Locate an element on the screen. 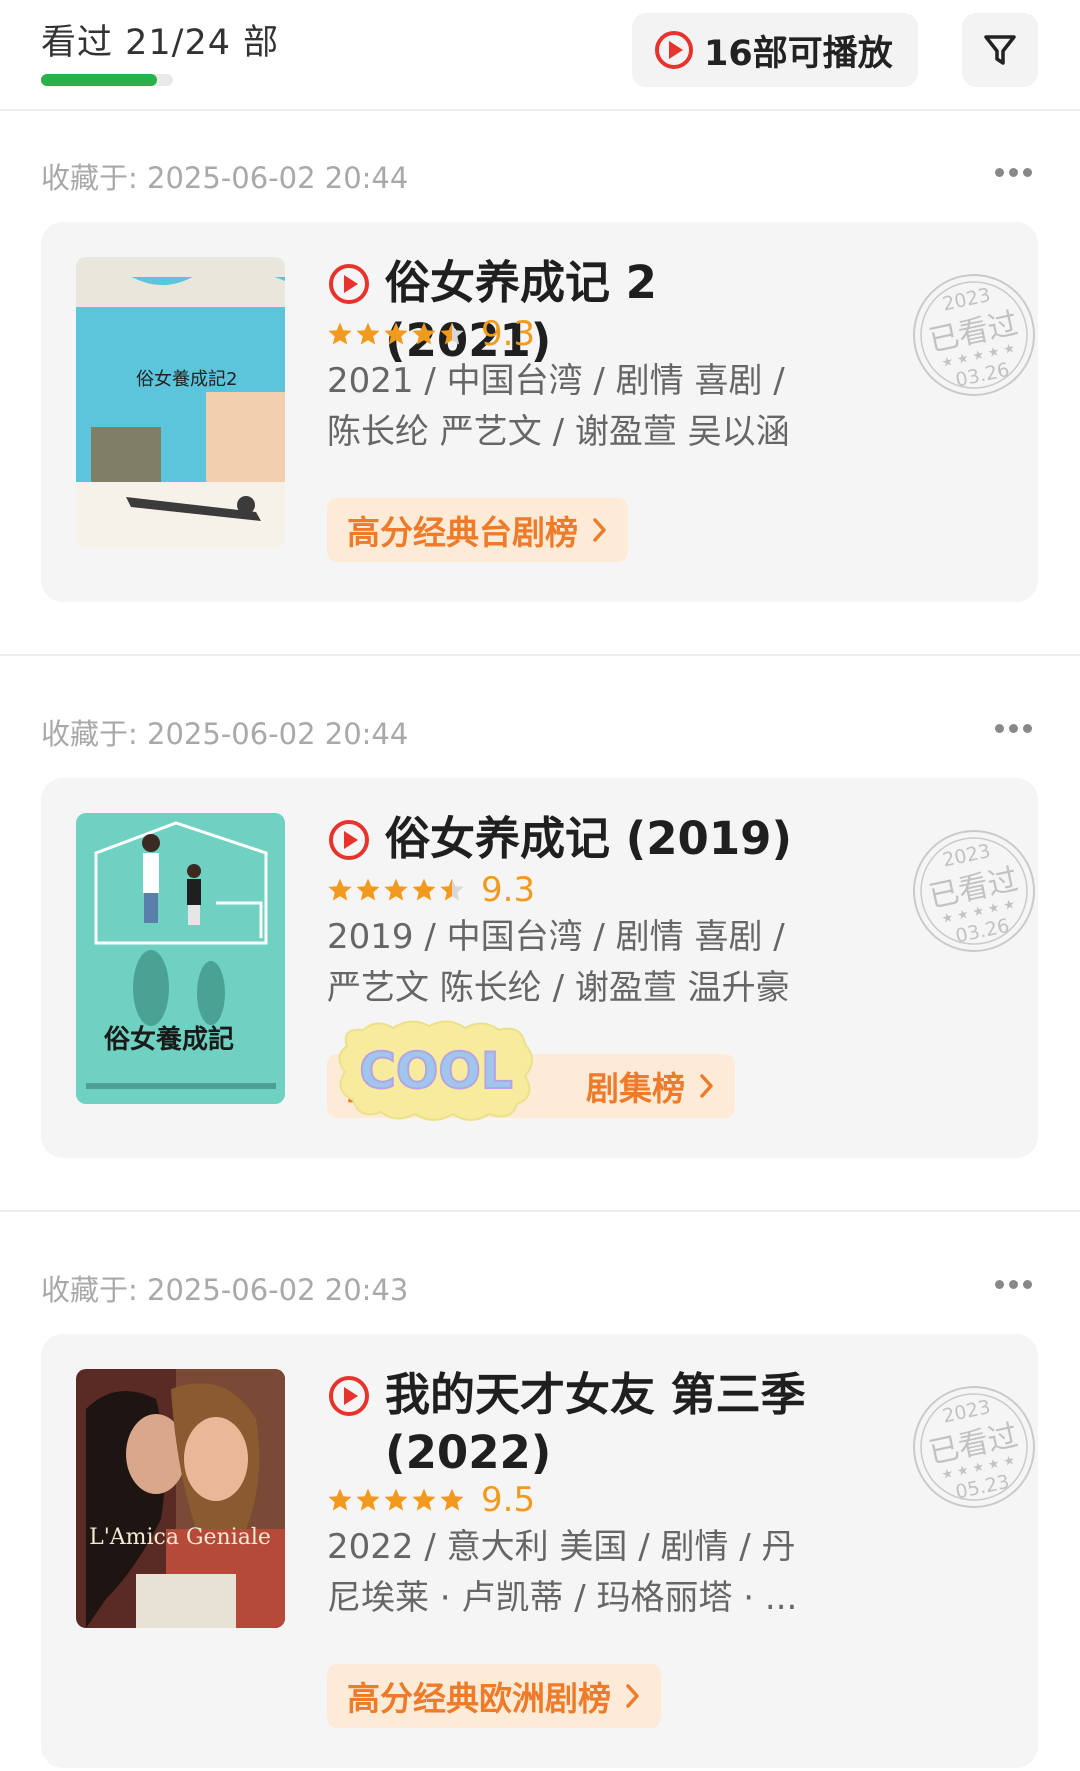 Image resolution: width=1080 pixels, height=1771 pixels. ranking-chip-label-suffix: 剧集榜 is located at coordinates (635, 1088).